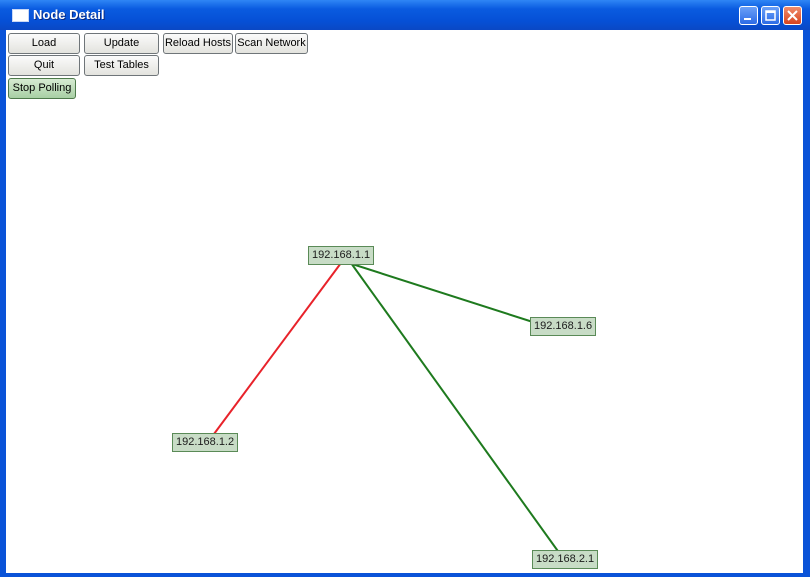 This screenshot has width=810, height=577. What do you see at coordinates (42, 88) in the screenshot?
I see `stop-polling-button: Stop Polling` at bounding box center [42, 88].